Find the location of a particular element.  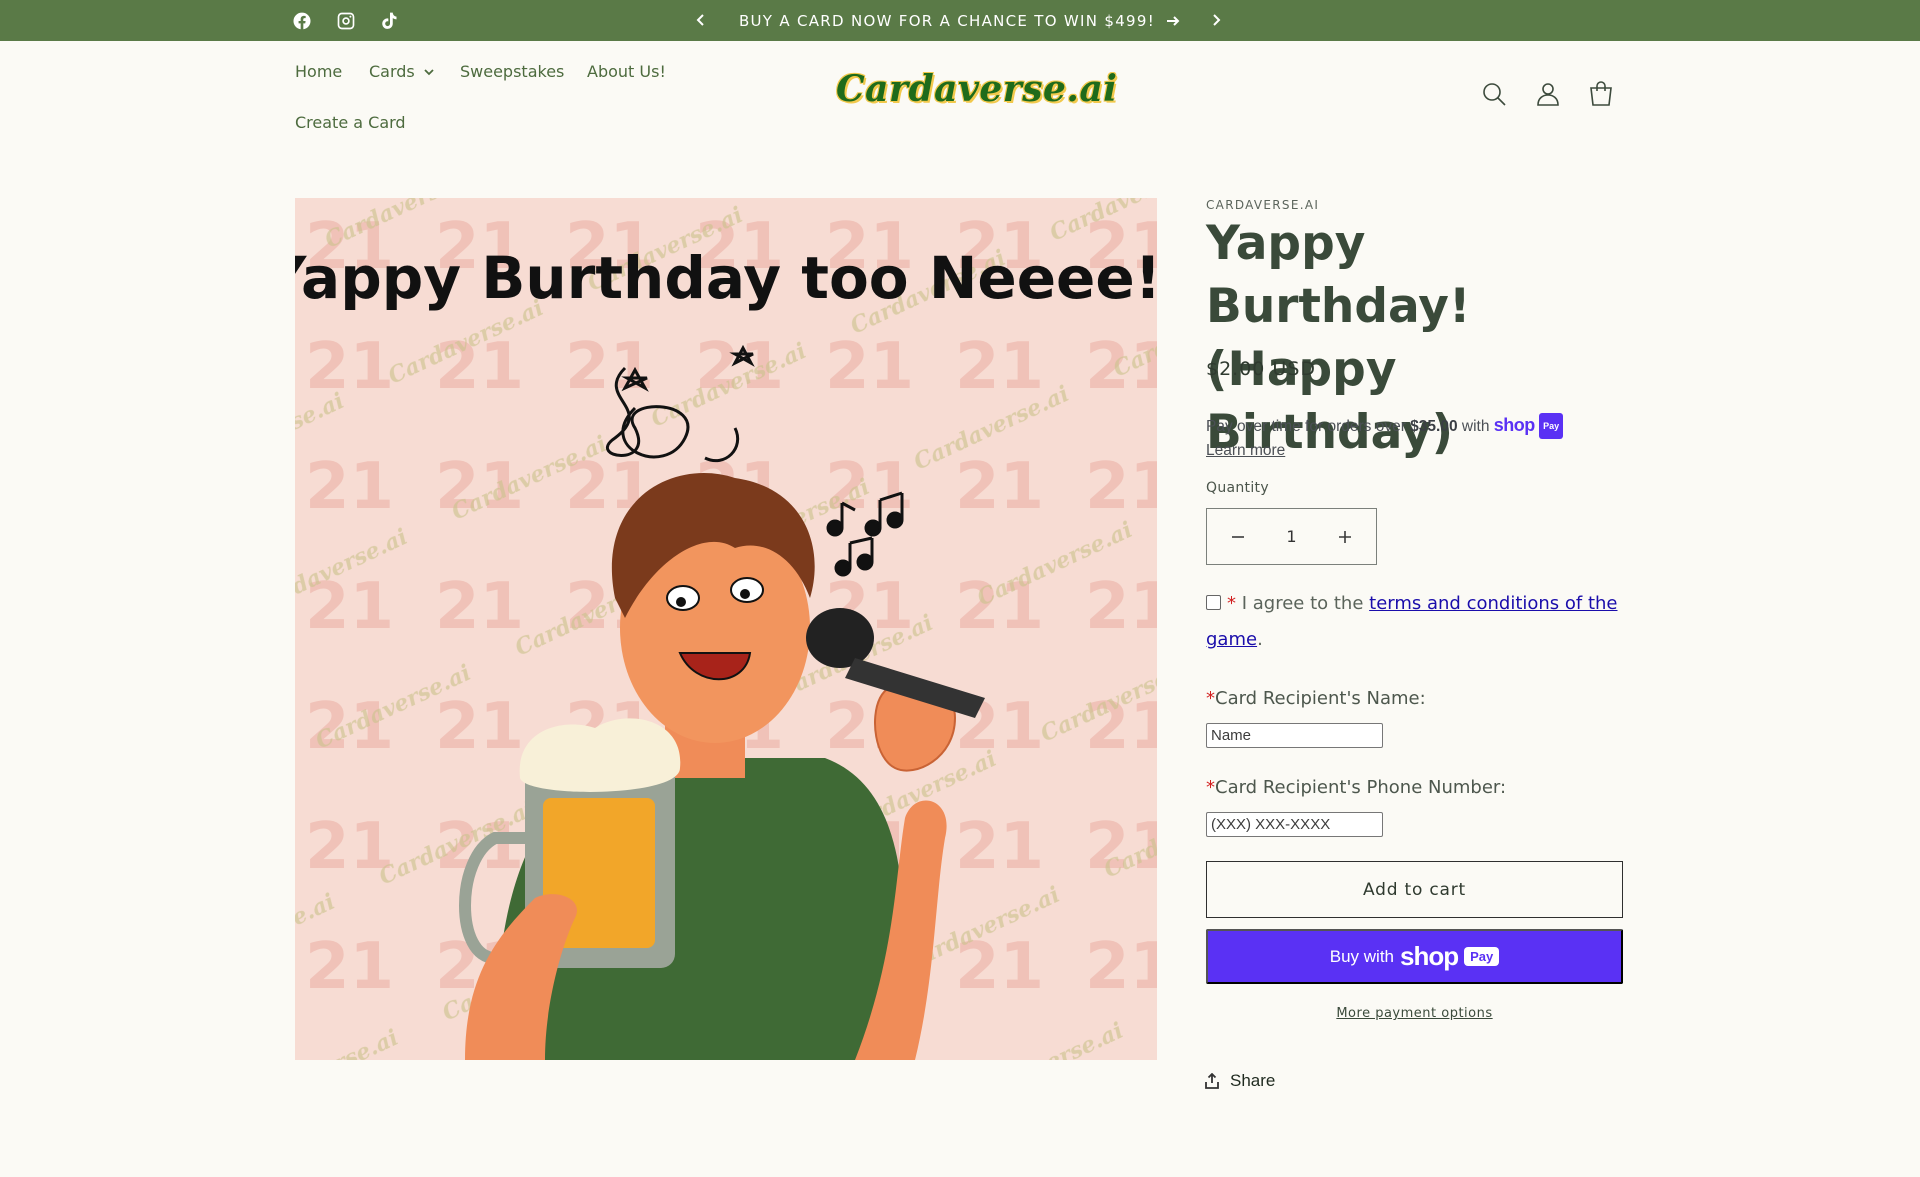

minus-icon is located at coordinates (1238, 536).